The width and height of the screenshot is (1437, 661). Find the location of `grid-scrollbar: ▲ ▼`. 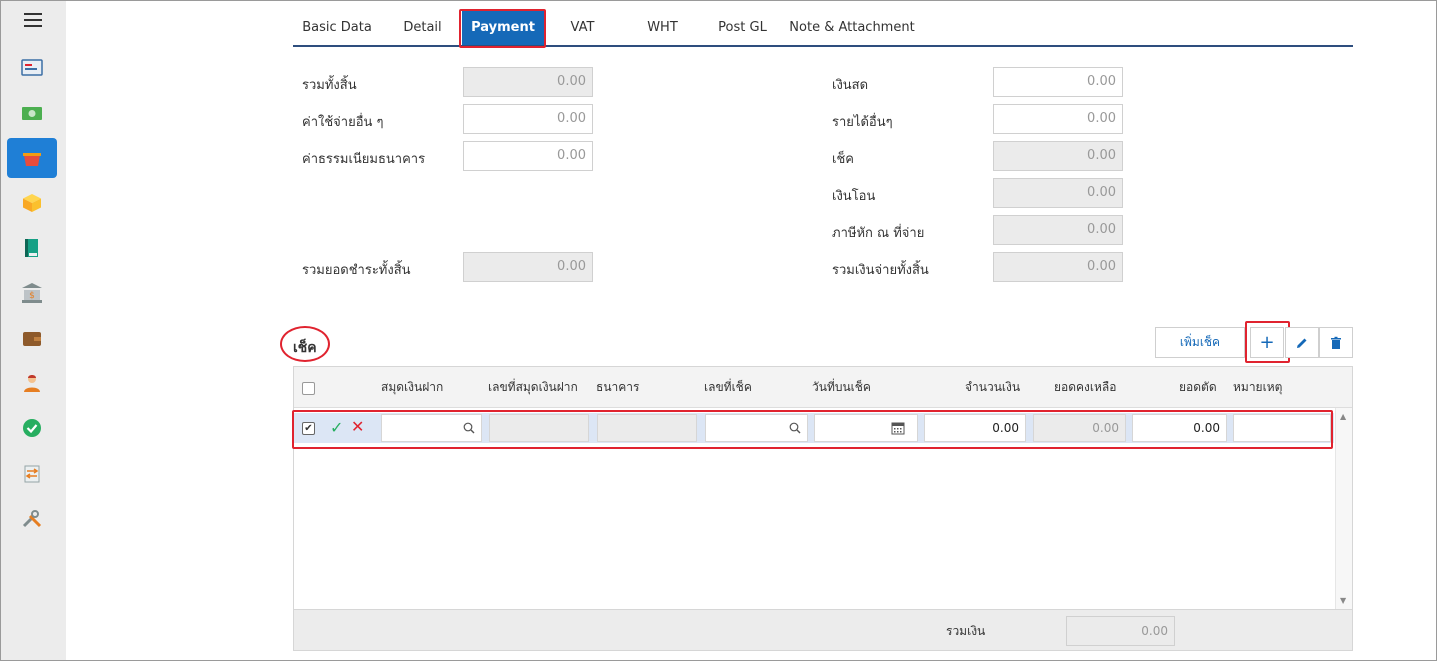

grid-scrollbar: ▲ ▼ is located at coordinates (1343, 508).